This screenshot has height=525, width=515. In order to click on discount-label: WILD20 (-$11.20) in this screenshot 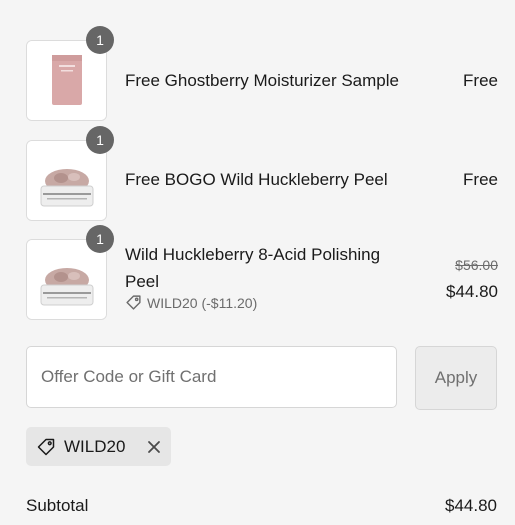, I will do `click(202, 302)`.